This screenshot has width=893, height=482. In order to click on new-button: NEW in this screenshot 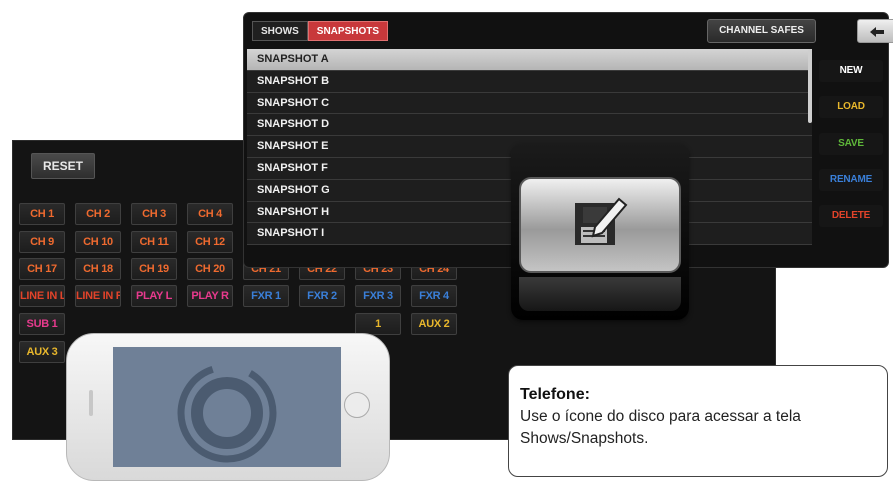, I will do `click(851, 71)`.